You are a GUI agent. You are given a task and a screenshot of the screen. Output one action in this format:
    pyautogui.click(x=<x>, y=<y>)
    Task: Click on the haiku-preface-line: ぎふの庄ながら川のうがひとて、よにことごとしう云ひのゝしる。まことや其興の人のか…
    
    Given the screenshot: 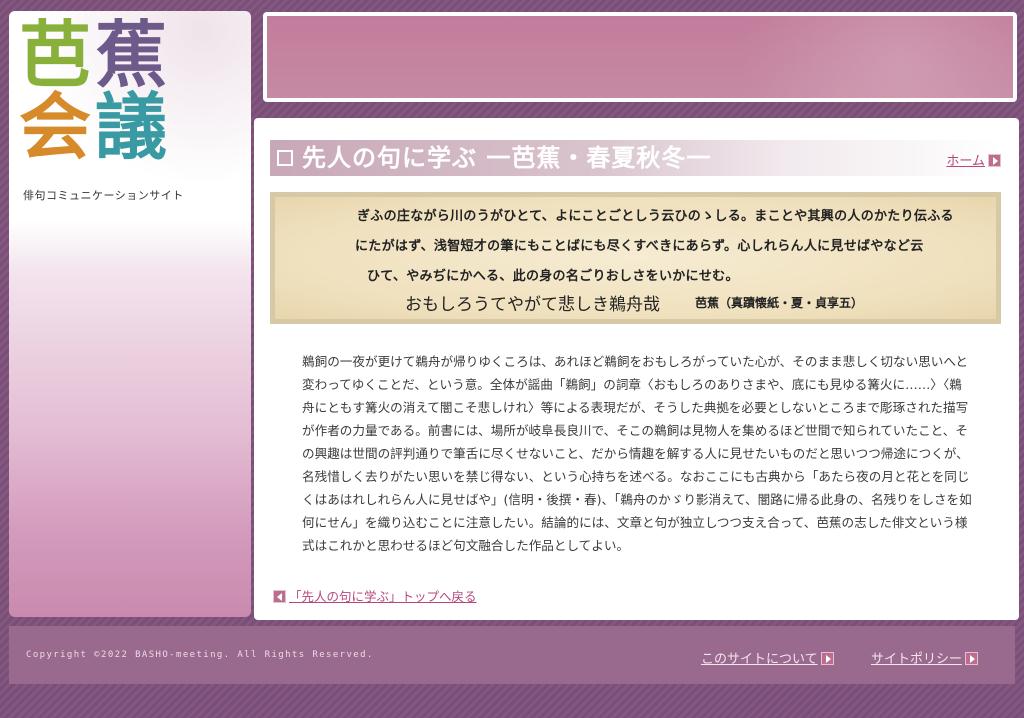 What is the action you would take?
    pyautogui.click(x=655, y=216)
    